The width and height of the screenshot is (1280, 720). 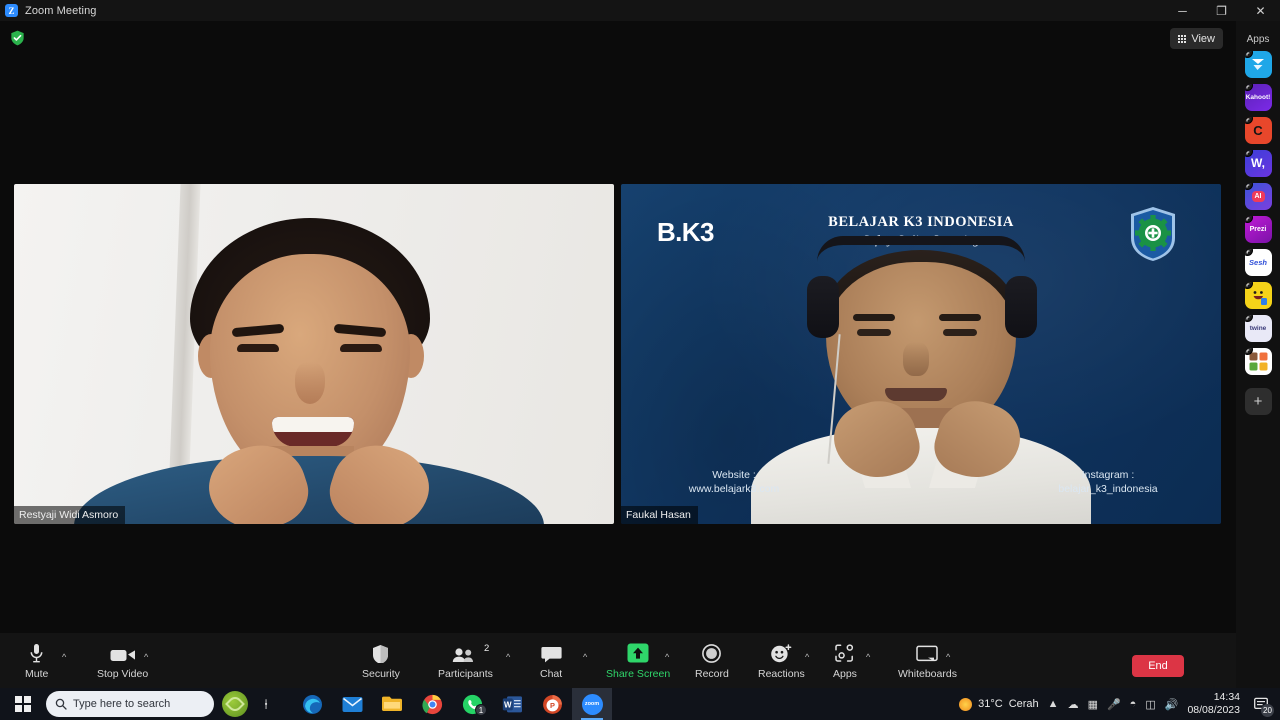 I want to click on microphone-icon: 🎤, so click(x=1114, y=704).